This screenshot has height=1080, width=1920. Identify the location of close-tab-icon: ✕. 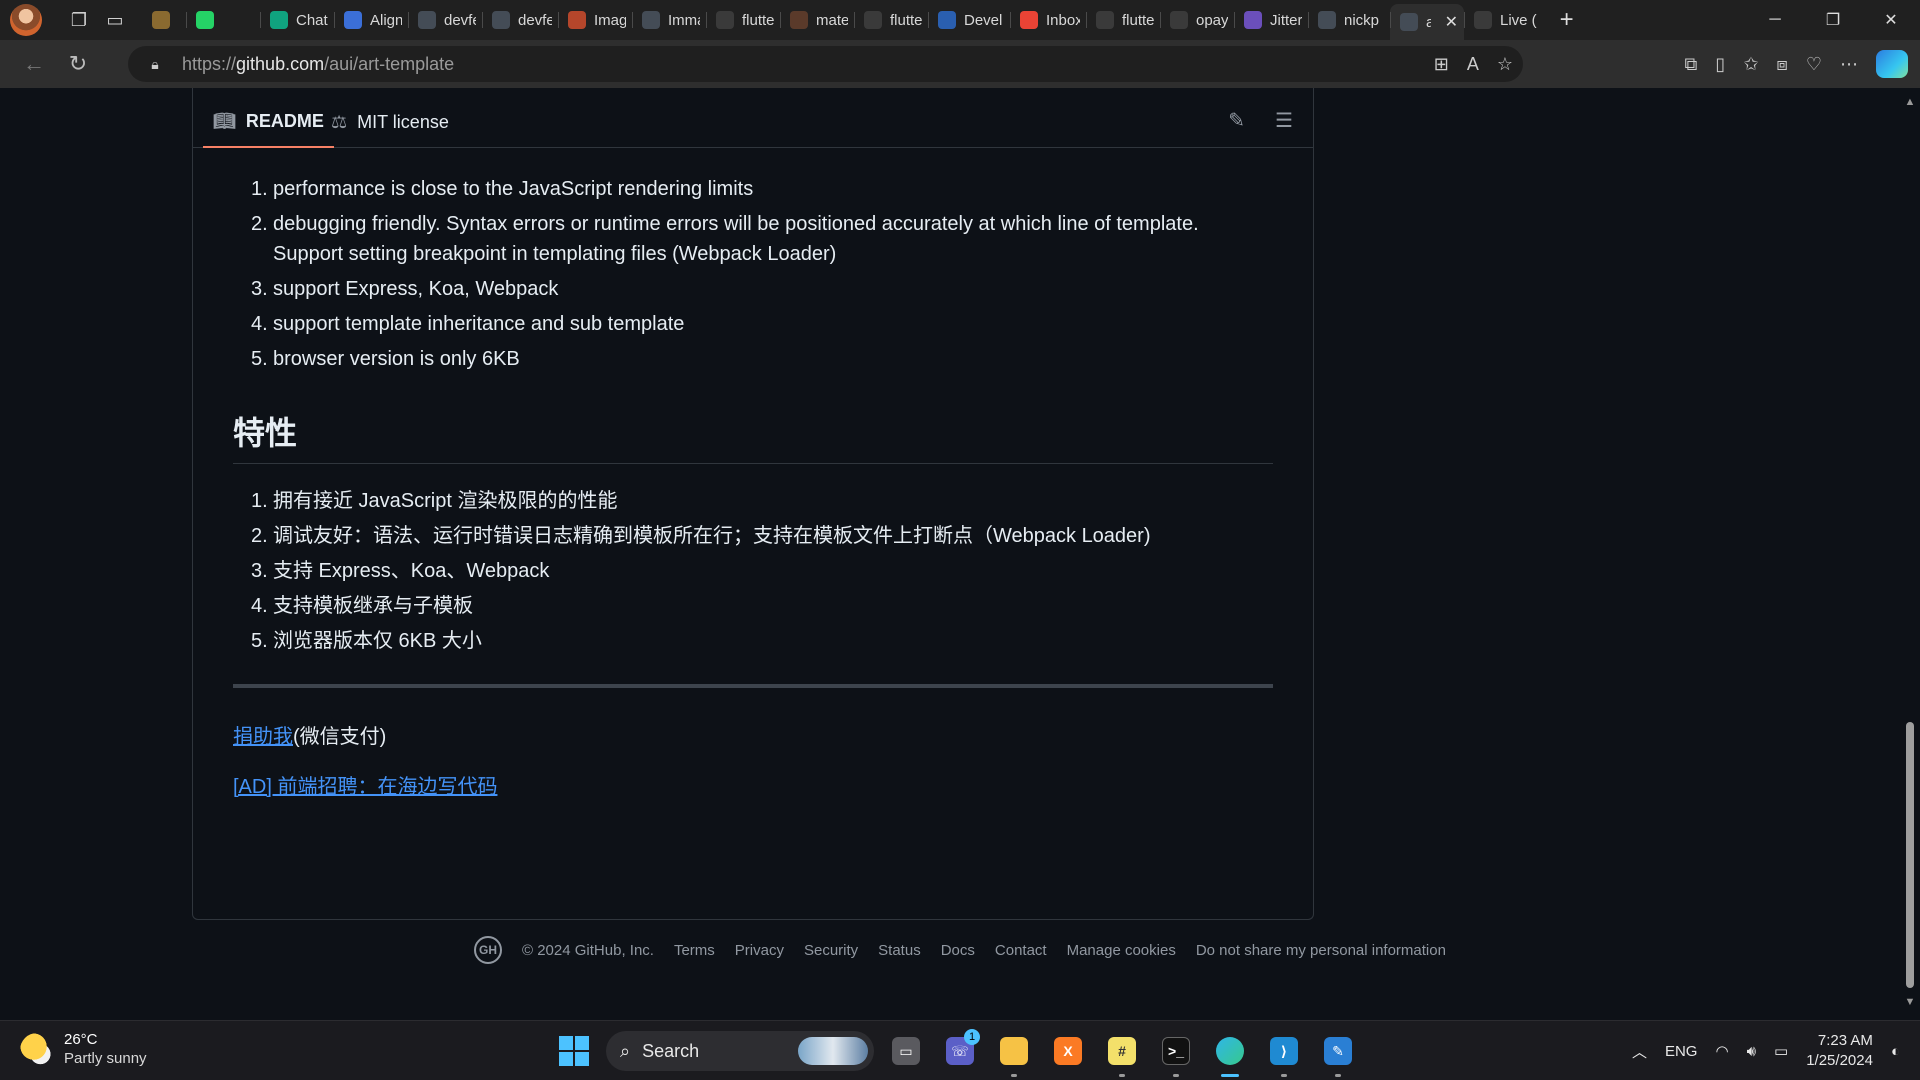
(1451, 22).